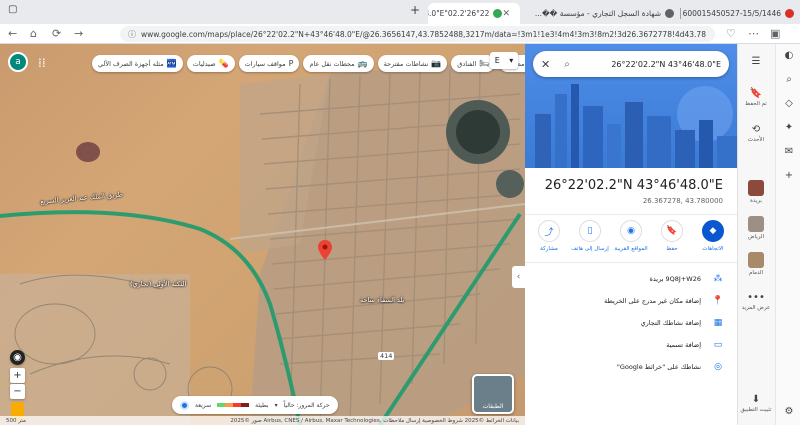 The height and width of the screenshot is (425, 800). What do you see at coordinates (56, 33) in the screenshot?
I see `refresh-icon: ⟳` at bounding box center [56, 33].